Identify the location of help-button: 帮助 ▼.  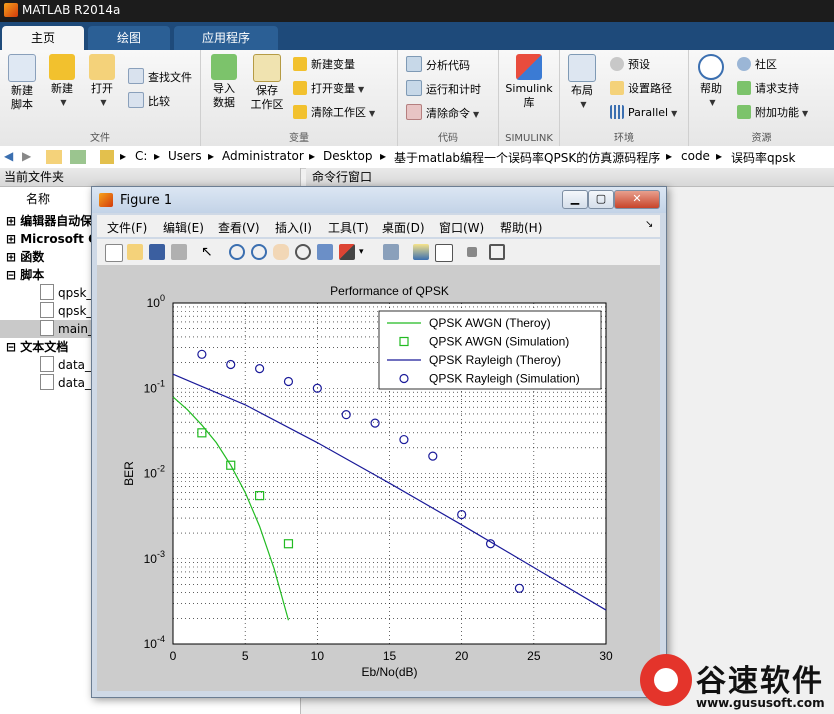
(711, 82).